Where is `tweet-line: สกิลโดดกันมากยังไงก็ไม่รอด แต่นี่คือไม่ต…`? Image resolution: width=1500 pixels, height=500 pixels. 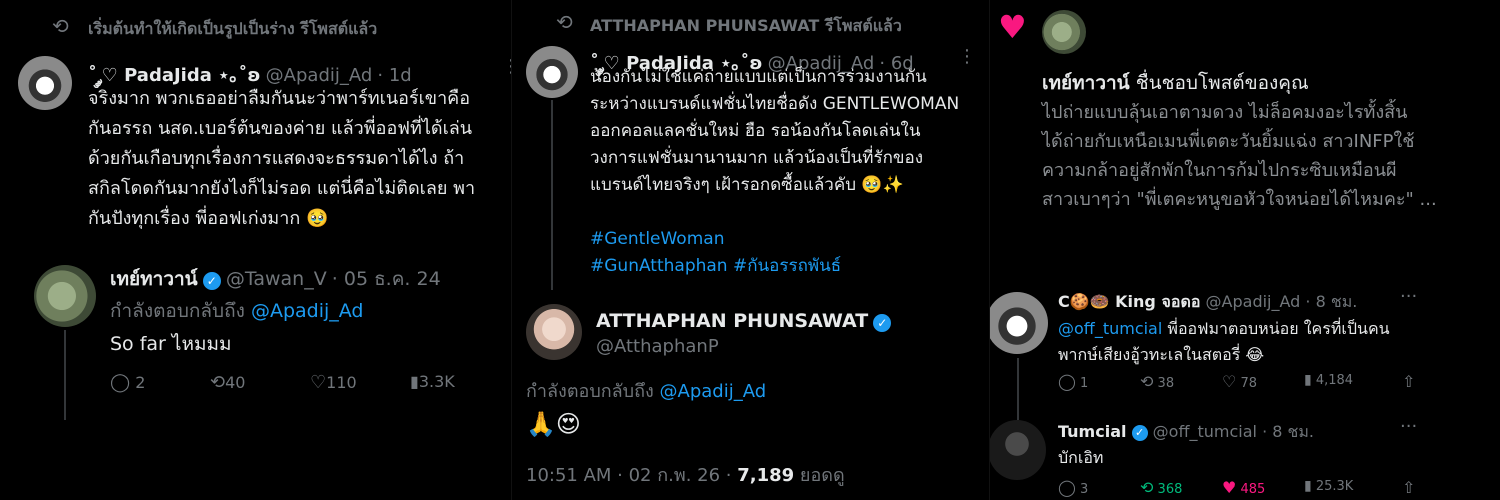
tweet-line: สกิลโดดกันมากยังไงก็ไม่รอด แต่นี่คือไม่ต… is located at coordinates (282, 188).